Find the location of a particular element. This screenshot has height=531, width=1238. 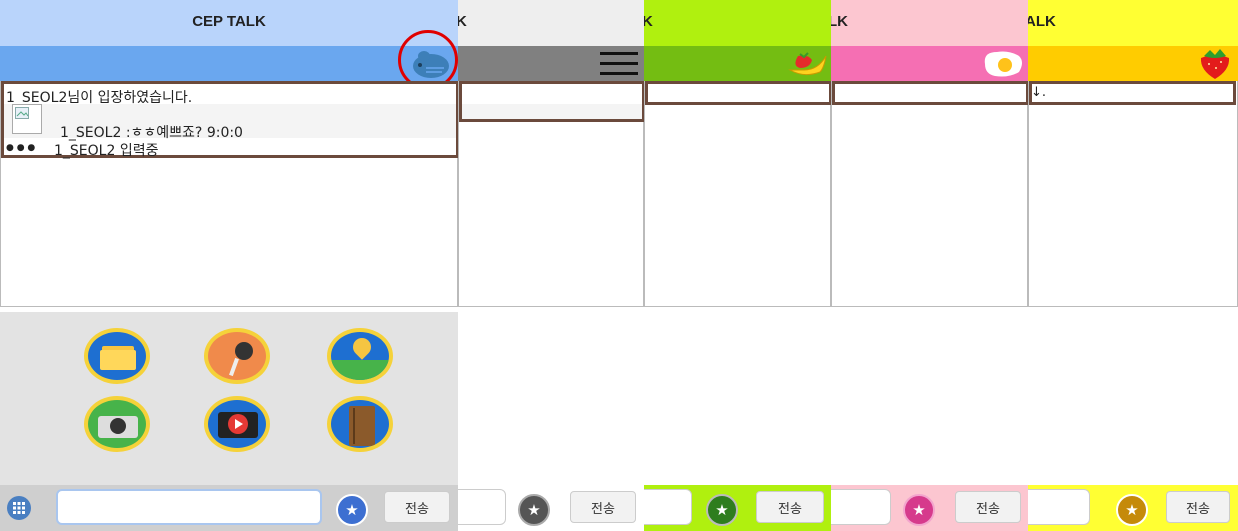

app-title: CEP TALK is located at coordinates (229, 21).